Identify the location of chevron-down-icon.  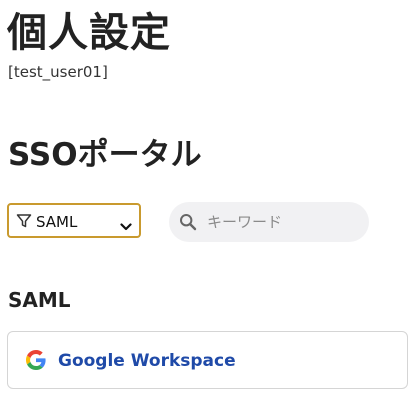
(126, 224).